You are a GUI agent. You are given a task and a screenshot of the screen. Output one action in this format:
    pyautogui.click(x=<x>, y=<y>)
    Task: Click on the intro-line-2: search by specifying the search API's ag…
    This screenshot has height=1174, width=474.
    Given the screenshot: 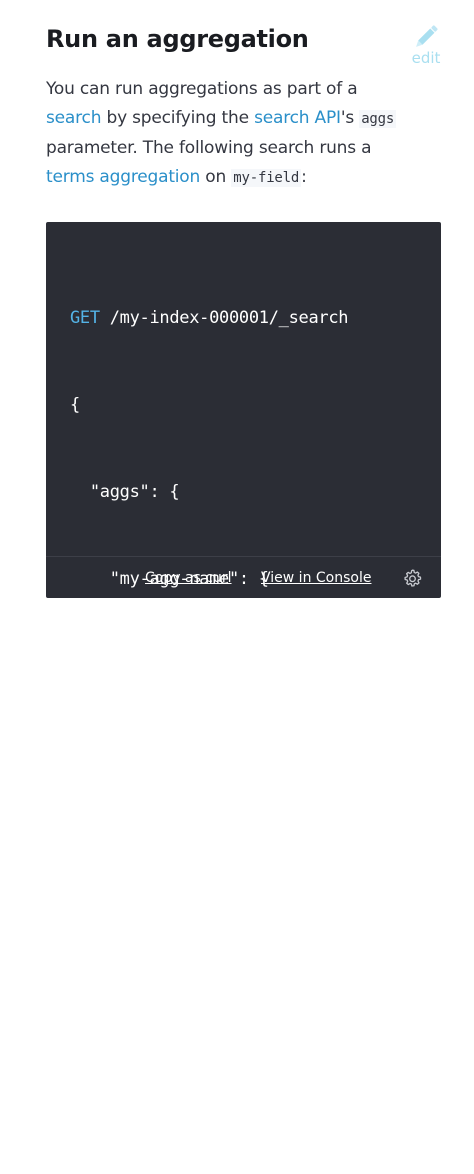 What is the action you would take?
    pyautogui.click(x=246, y=119)
    